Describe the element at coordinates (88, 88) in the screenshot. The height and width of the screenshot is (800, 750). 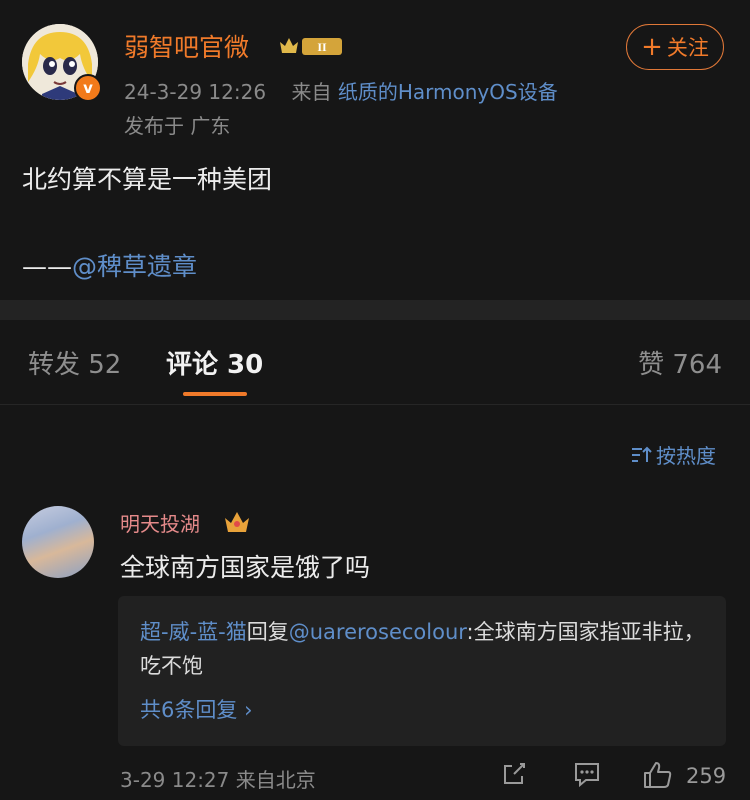
I see `verified-badge-icon: v` at that location.